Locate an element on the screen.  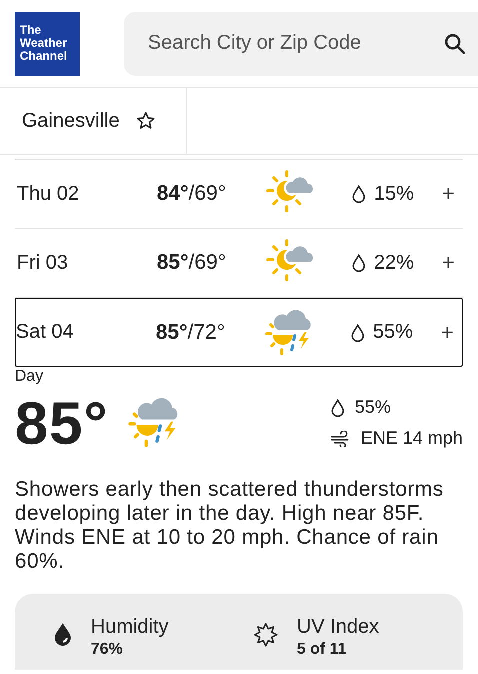
location-name: Gainesville is located at coordinates (71, 121).